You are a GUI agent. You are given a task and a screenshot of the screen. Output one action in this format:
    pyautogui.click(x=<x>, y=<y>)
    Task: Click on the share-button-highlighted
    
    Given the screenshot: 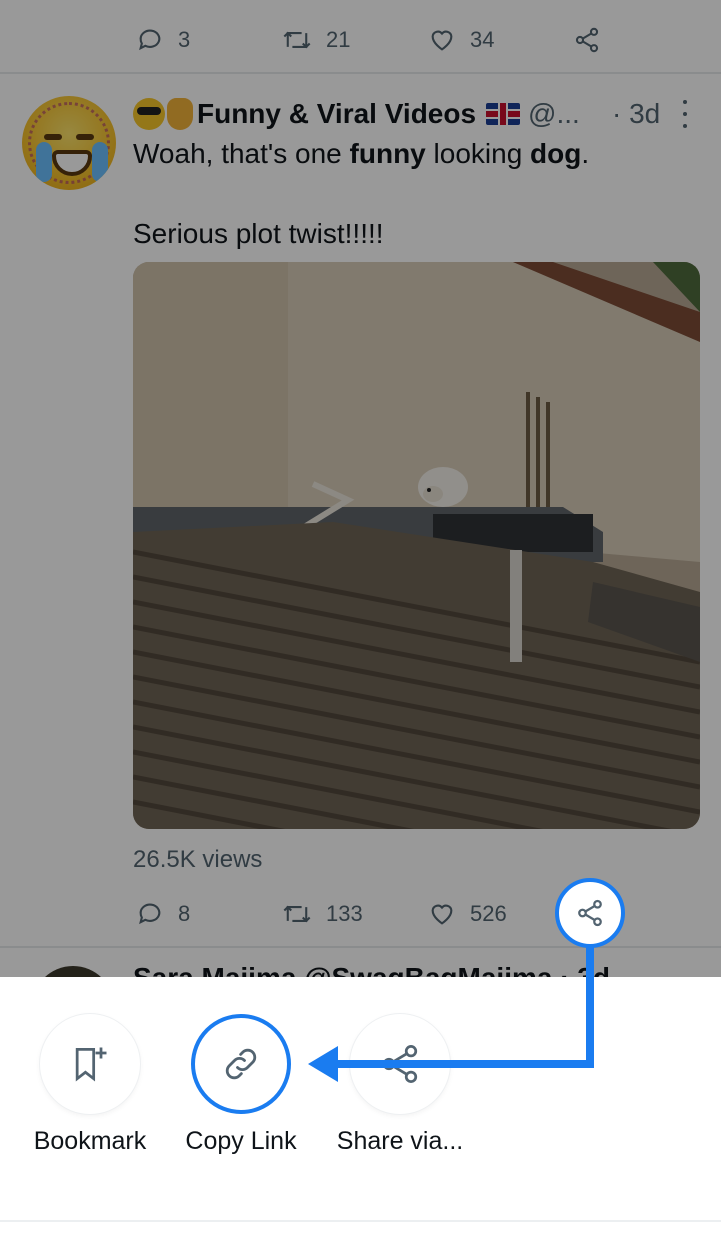 What is the action you would take?
    pyautogui.click(x=590, y=913)
    